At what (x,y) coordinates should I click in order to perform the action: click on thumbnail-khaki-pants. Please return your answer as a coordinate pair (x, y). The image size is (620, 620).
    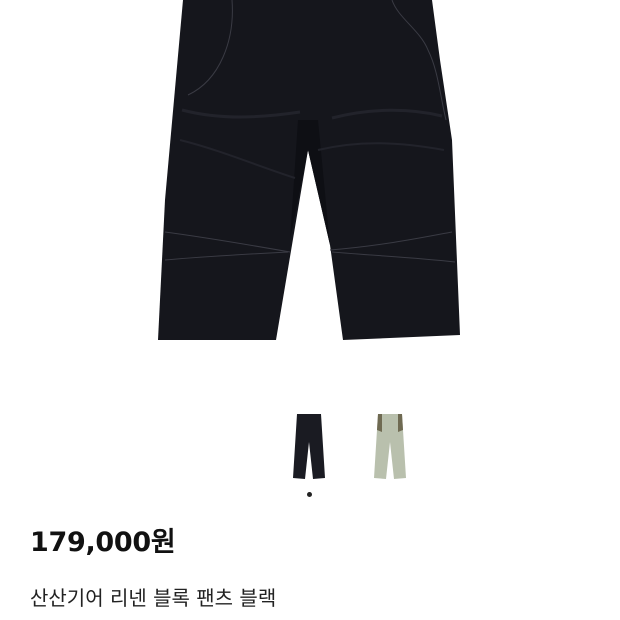
    Looking at the image, I should click on (390, 446).